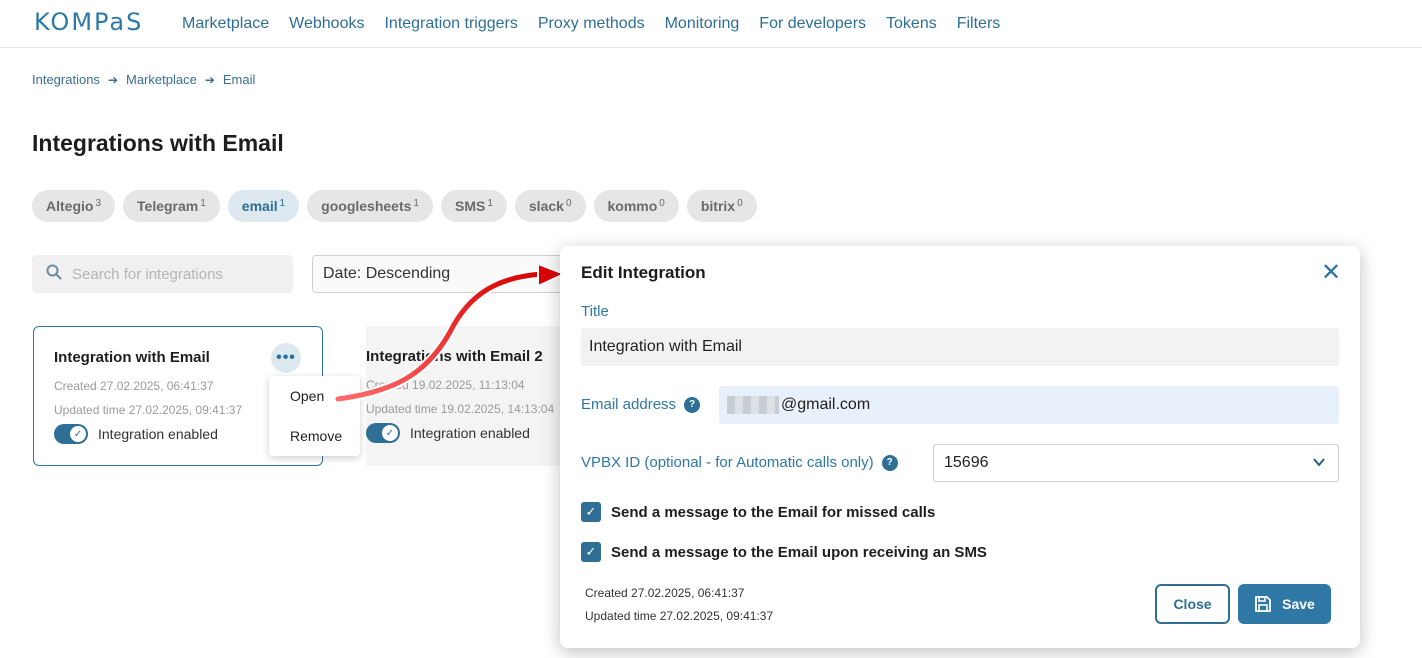  I want to click on modal-updated: Updated time 27.02.2025, 09:41:37, so click(679, 616).